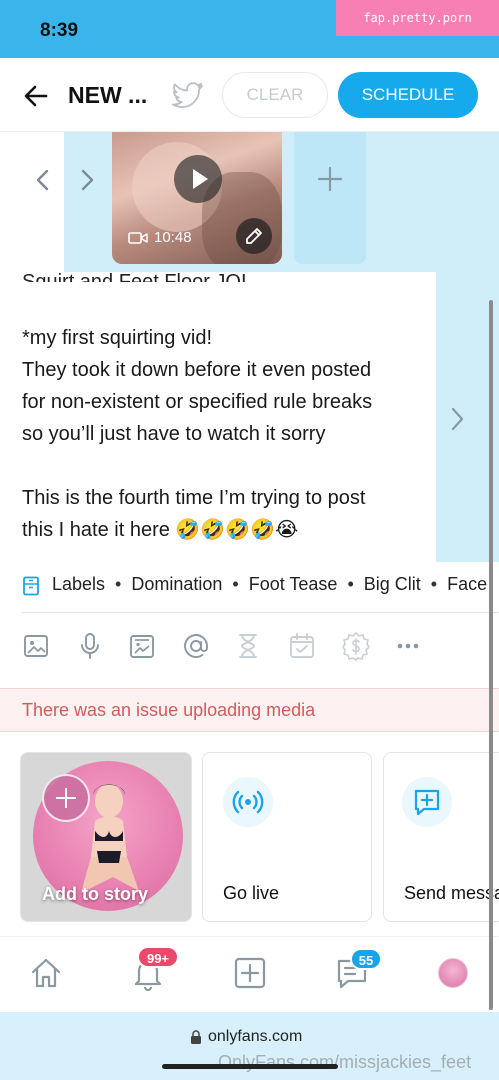 Image resolution: width=499 pixels, height=1080 pixels. Describe the element at coordinates (330, 198) in the screenshot. I see `add-media-slot` at that location.